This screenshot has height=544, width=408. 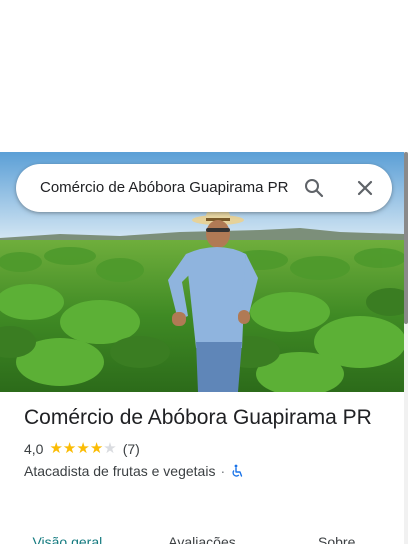 I want to click on tab-sobre: Sobre, so click(x=336, y=536).